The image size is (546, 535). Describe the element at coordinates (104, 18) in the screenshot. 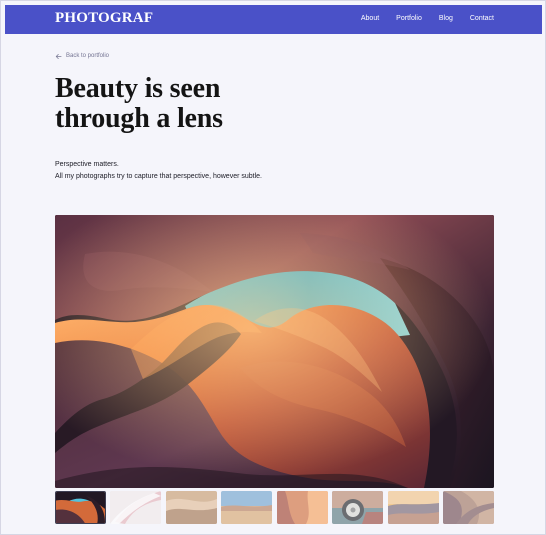

I see `brand-logo: PHOTOGRAF` at that location.